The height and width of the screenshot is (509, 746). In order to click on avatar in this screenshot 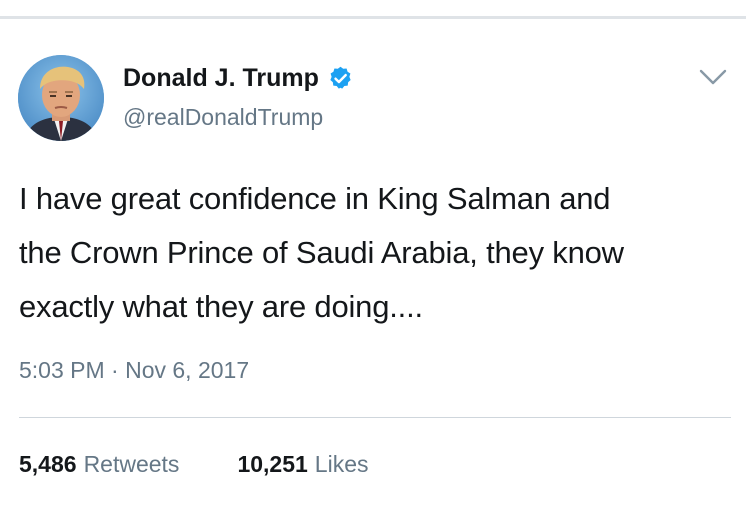, I will do `click(61, 98)`.